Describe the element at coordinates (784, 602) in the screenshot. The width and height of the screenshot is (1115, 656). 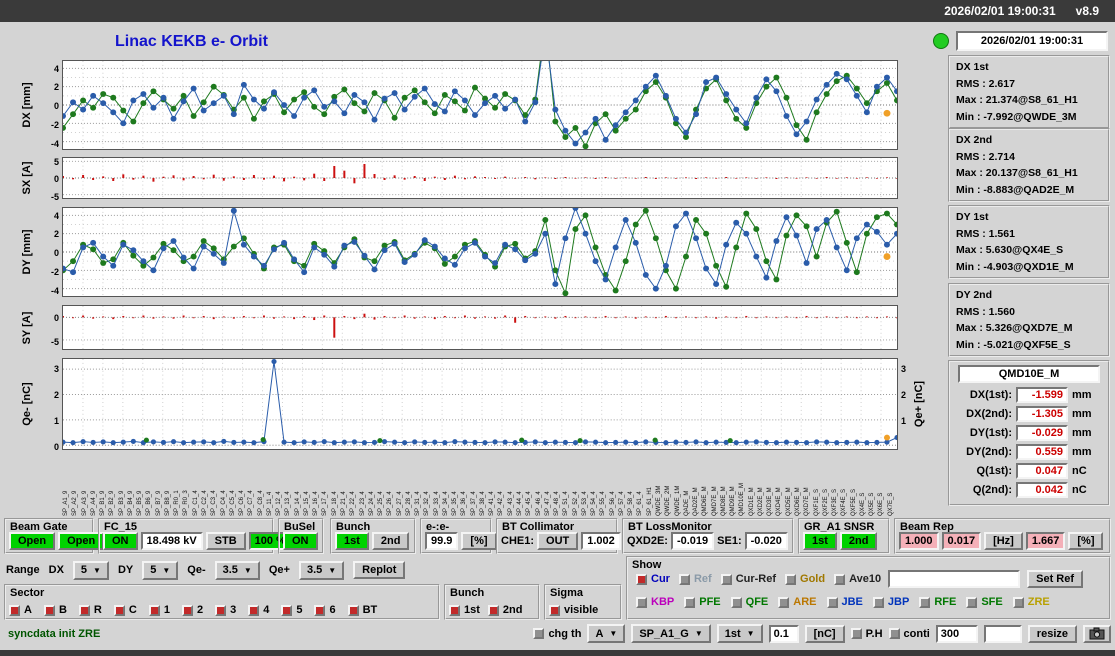
I see `checkbox-are` at that location.